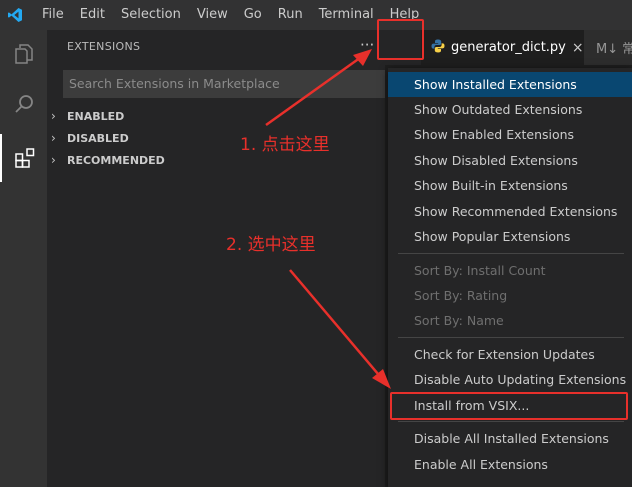  What do you see at coordinates (510, 379) in the screenshot?
I see `menu-item-disable-auto-update: Disable Auto Updating Extensions` at bounding box center [510, 379].